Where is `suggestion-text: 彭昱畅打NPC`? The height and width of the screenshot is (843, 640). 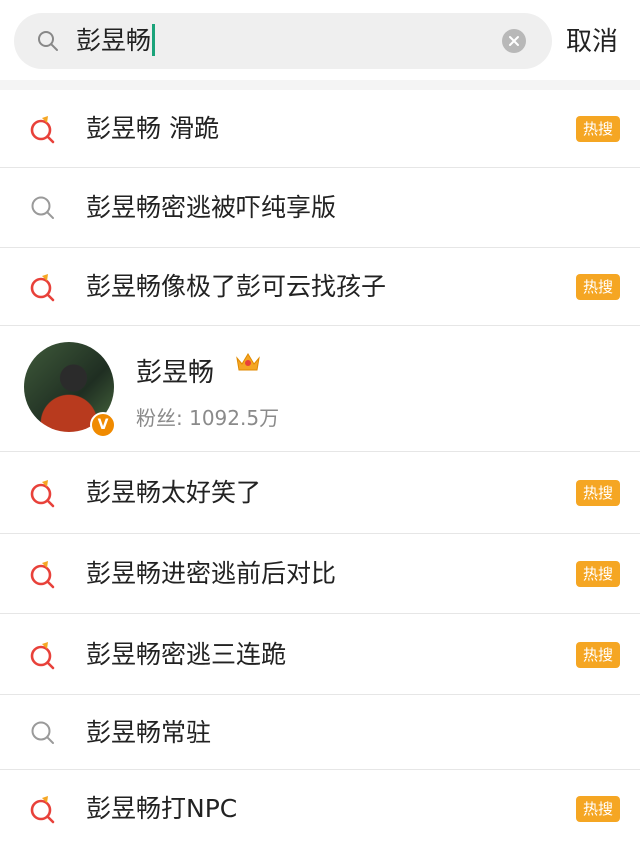 suggestion-text: 彭昱畅打NPC is located at coordinates (162, 808).